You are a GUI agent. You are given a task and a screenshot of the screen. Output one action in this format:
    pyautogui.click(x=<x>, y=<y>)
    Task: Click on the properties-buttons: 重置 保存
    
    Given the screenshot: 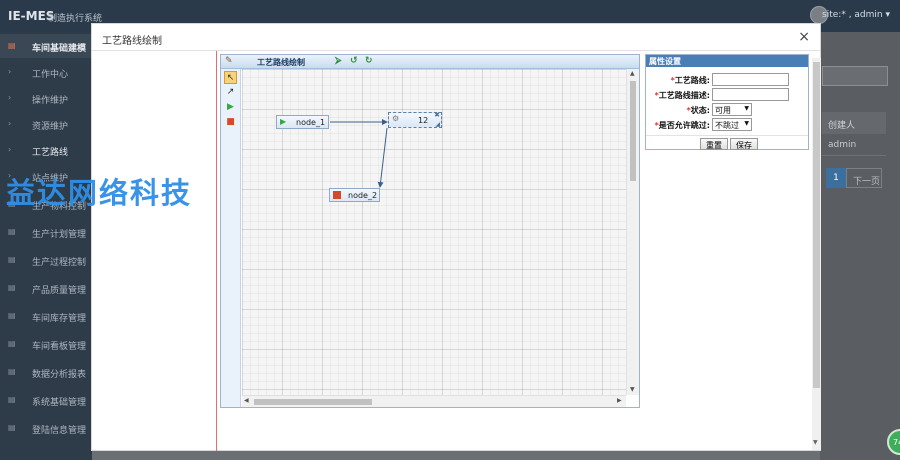 What is the action you would take?
    pyautogui.click(x=727, y=142)
    